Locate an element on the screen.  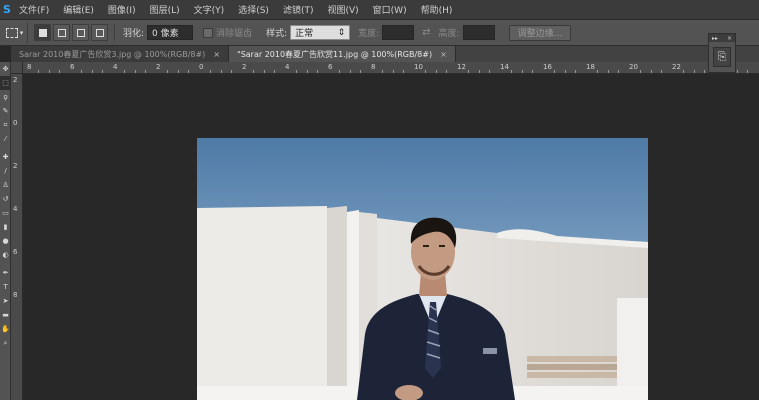
panel-header: ▸▸ × is located at coordinates (722, 38).